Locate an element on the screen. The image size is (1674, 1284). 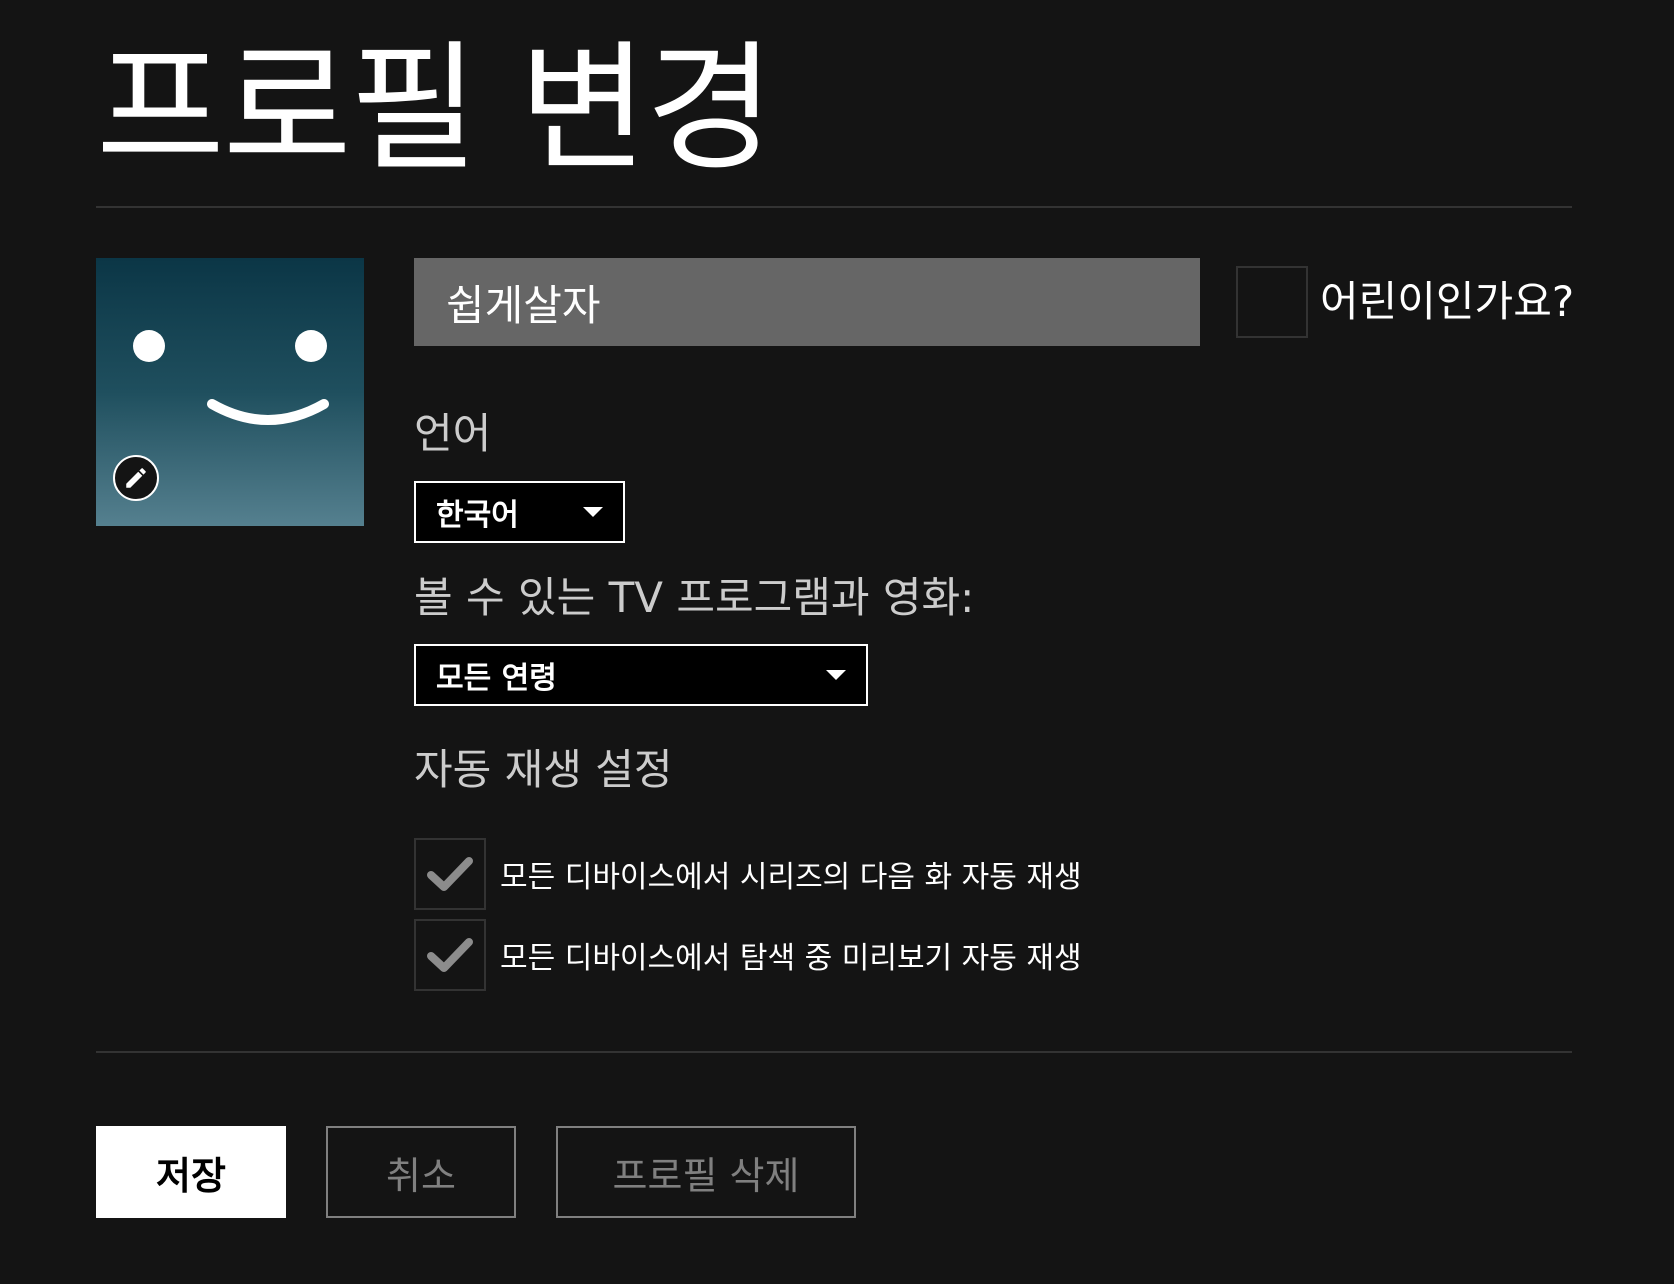
language-dropdown: 한국어 is located at coordinates (519, 512).